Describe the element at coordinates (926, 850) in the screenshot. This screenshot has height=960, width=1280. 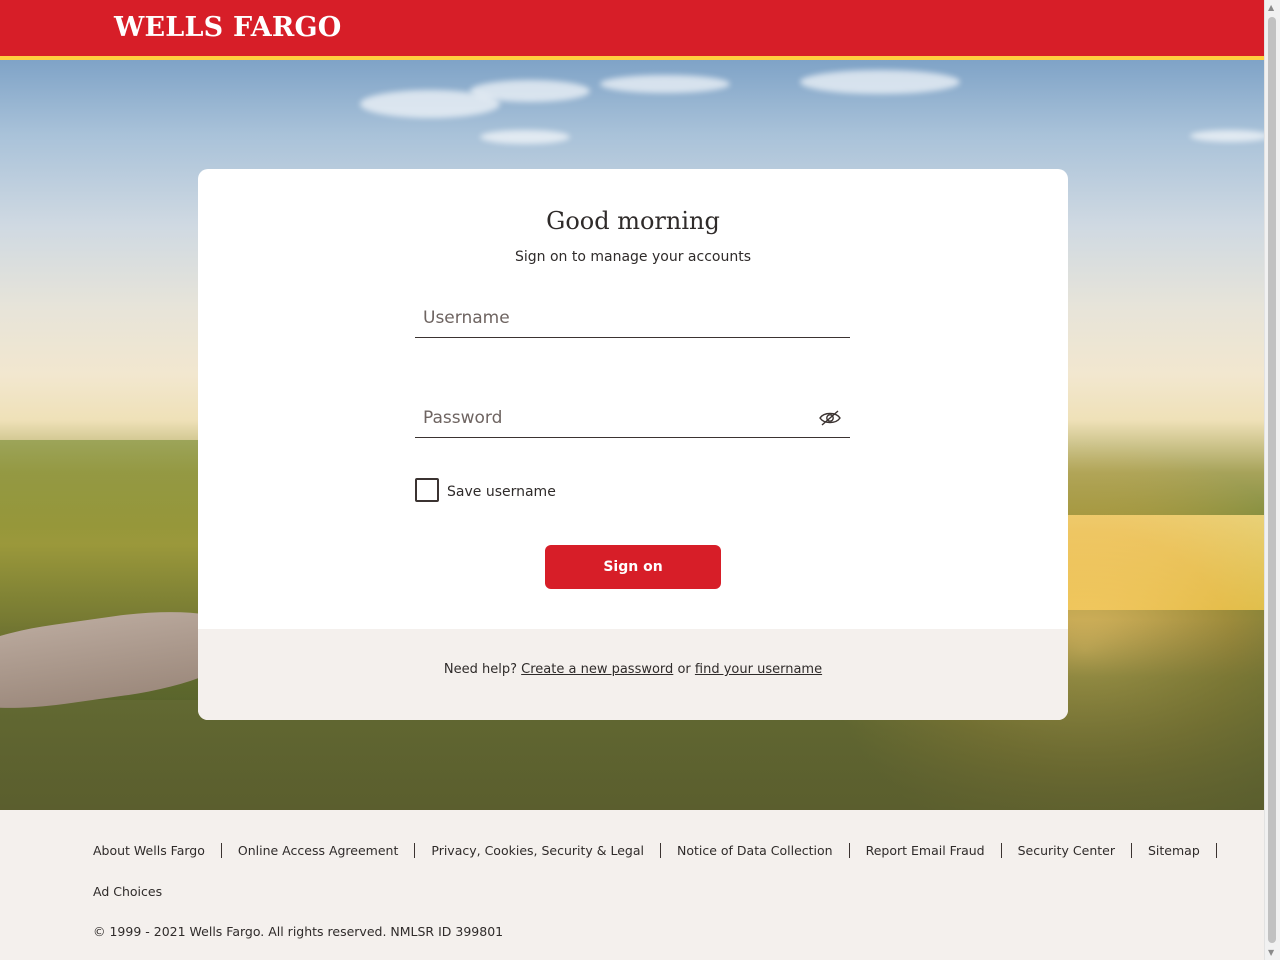
I see `footer-link-report-fraud: Report Email Fraud` at that location.